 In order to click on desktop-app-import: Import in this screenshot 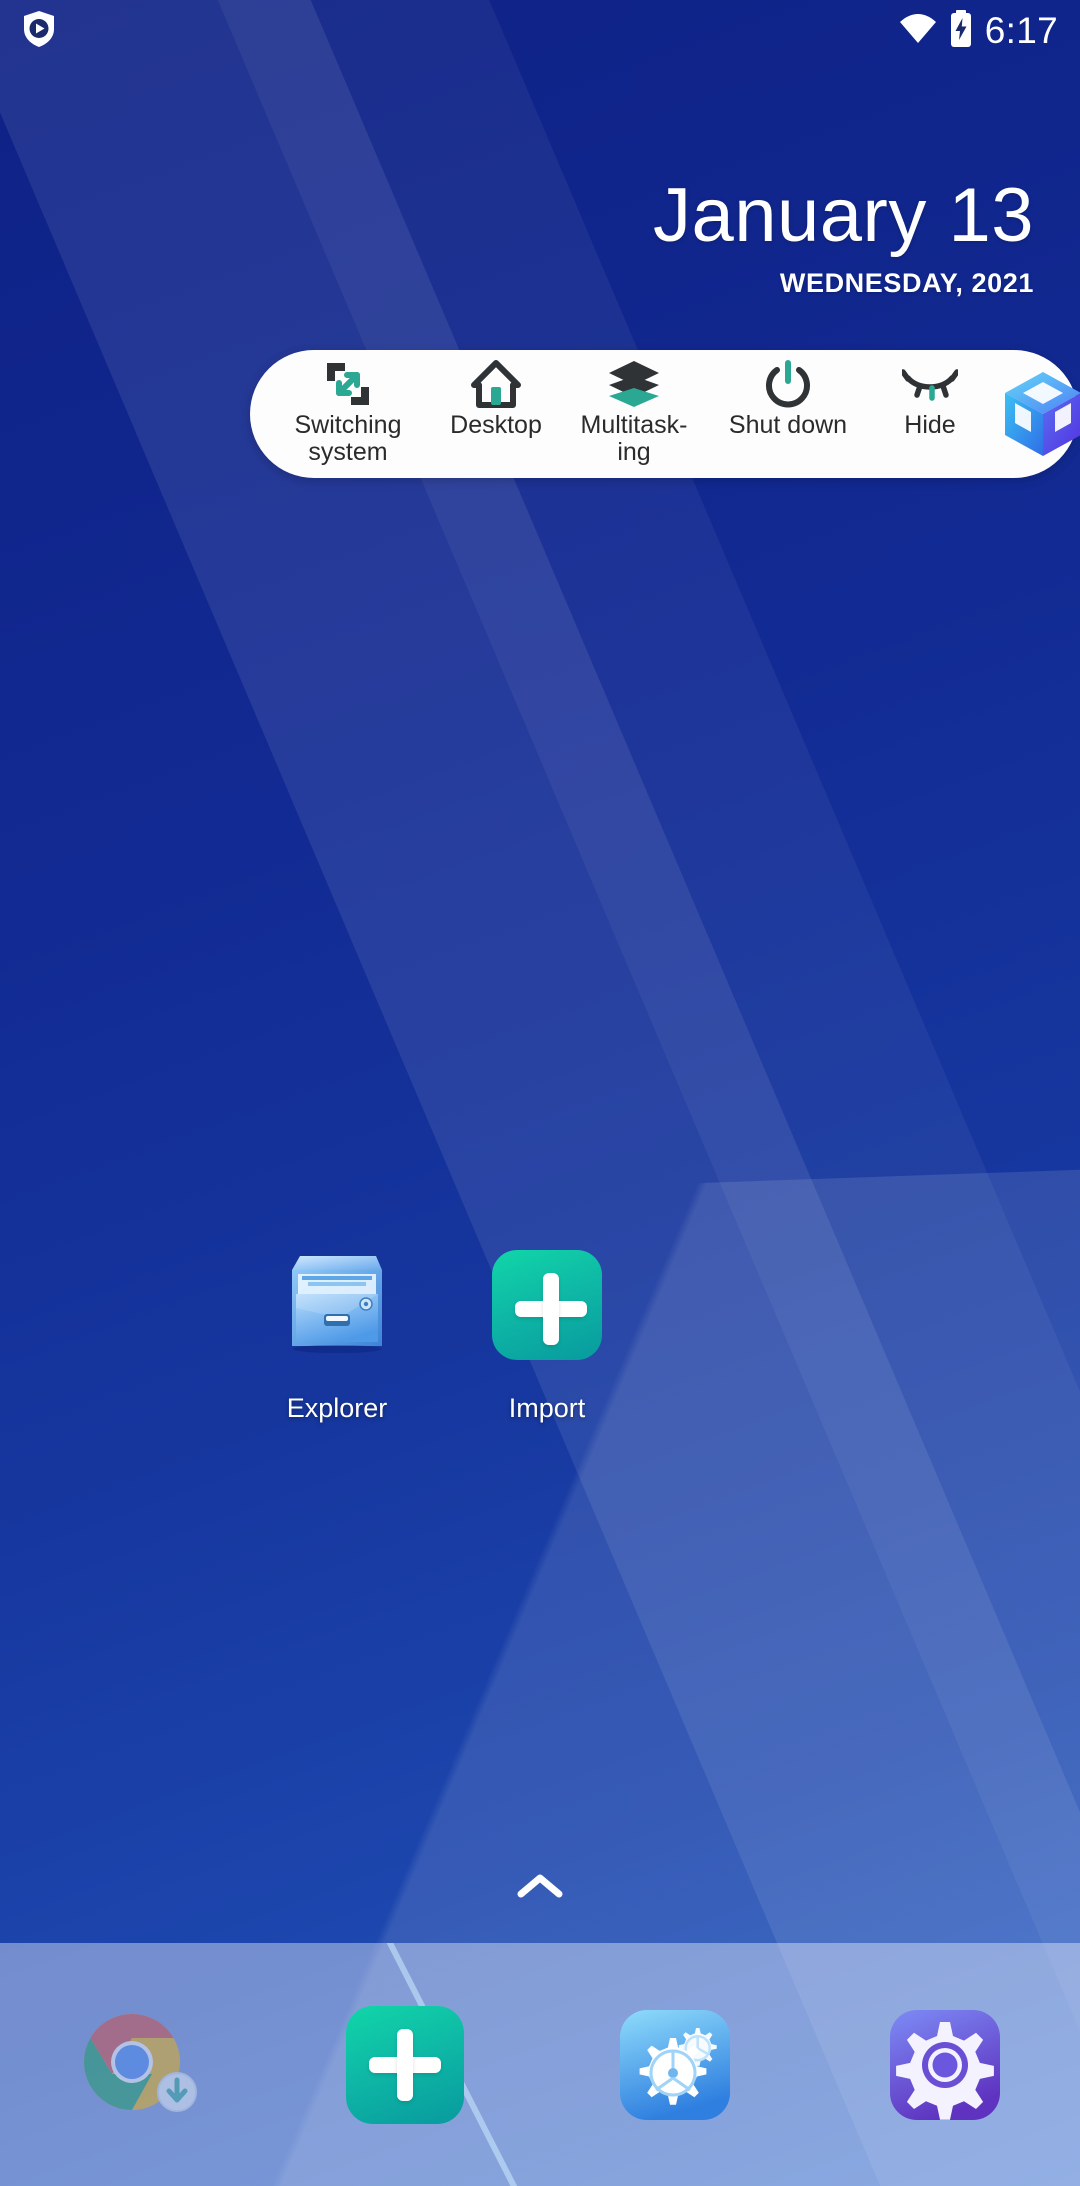, I will do `click(547, 1334)`.